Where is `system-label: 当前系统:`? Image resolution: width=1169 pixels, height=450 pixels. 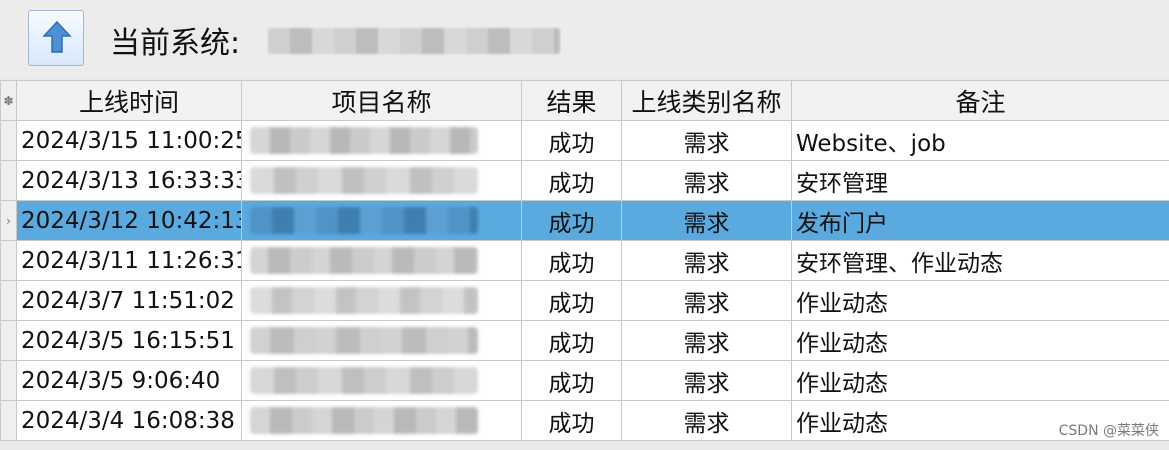 system-label: 当前系统: is located at coordinates (175, 43).